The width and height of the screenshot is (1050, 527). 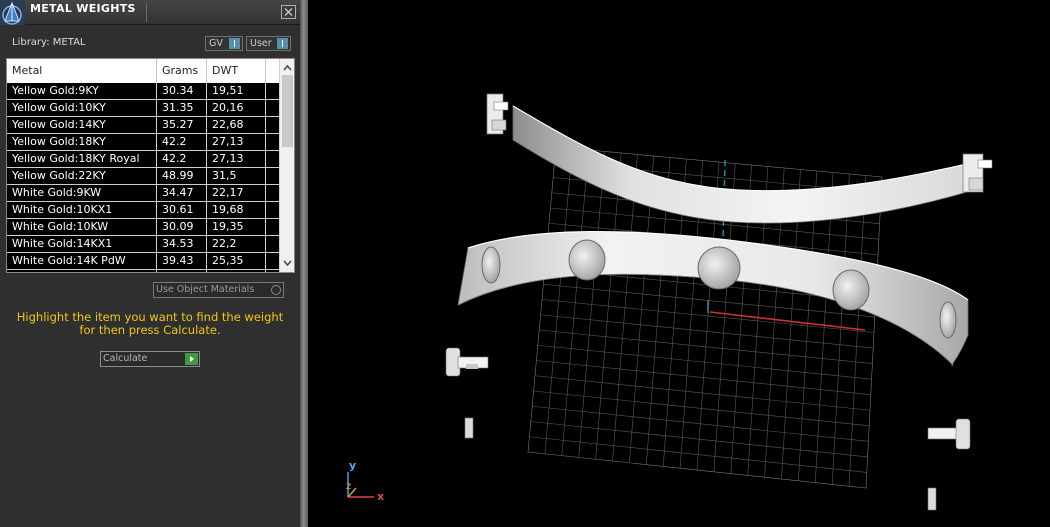 What do you see at coordinates (236, 244) in the screenshot?
I see `dwt-cell: 22,2` at bounding box center [236, 244].